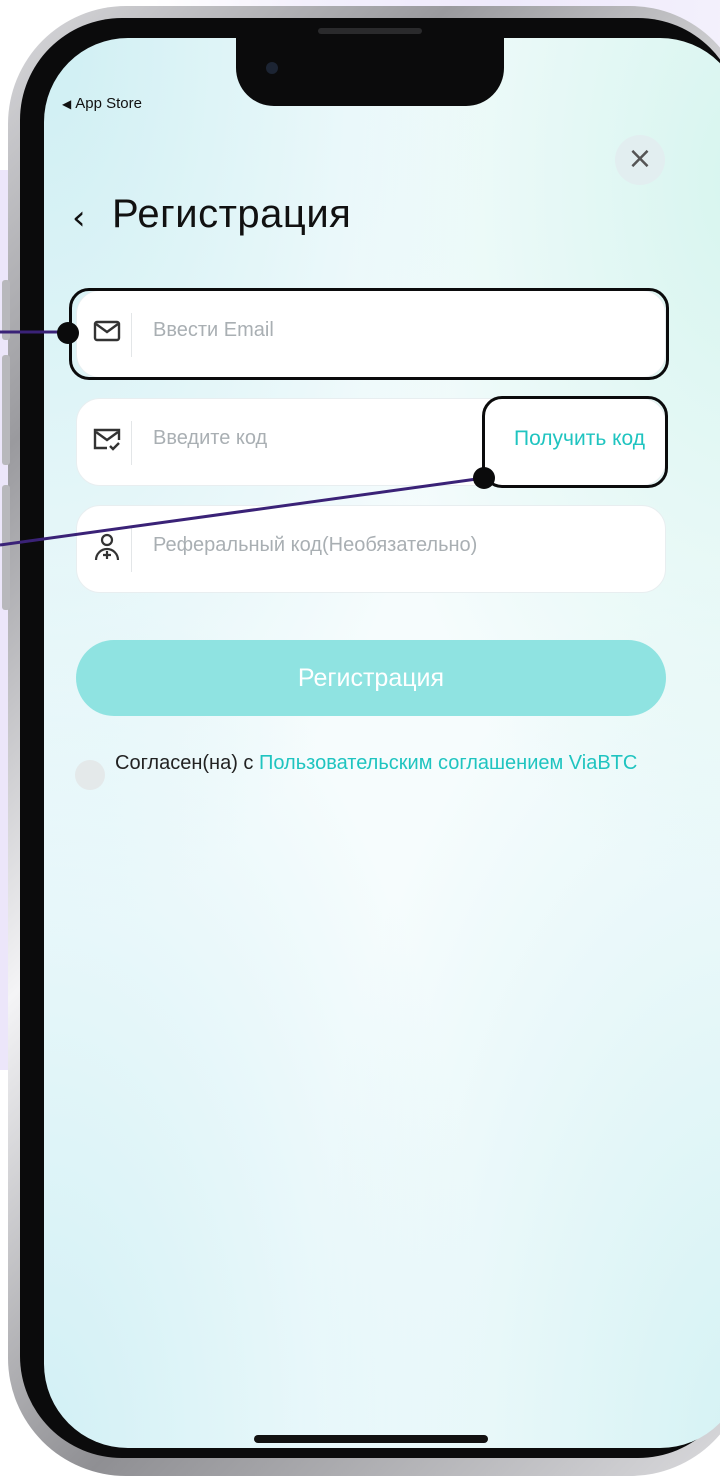  What do you see at coordinates (575, 442) in the screenshot?
I see `get-code-highlight-box` at bounding box center [575, 442].